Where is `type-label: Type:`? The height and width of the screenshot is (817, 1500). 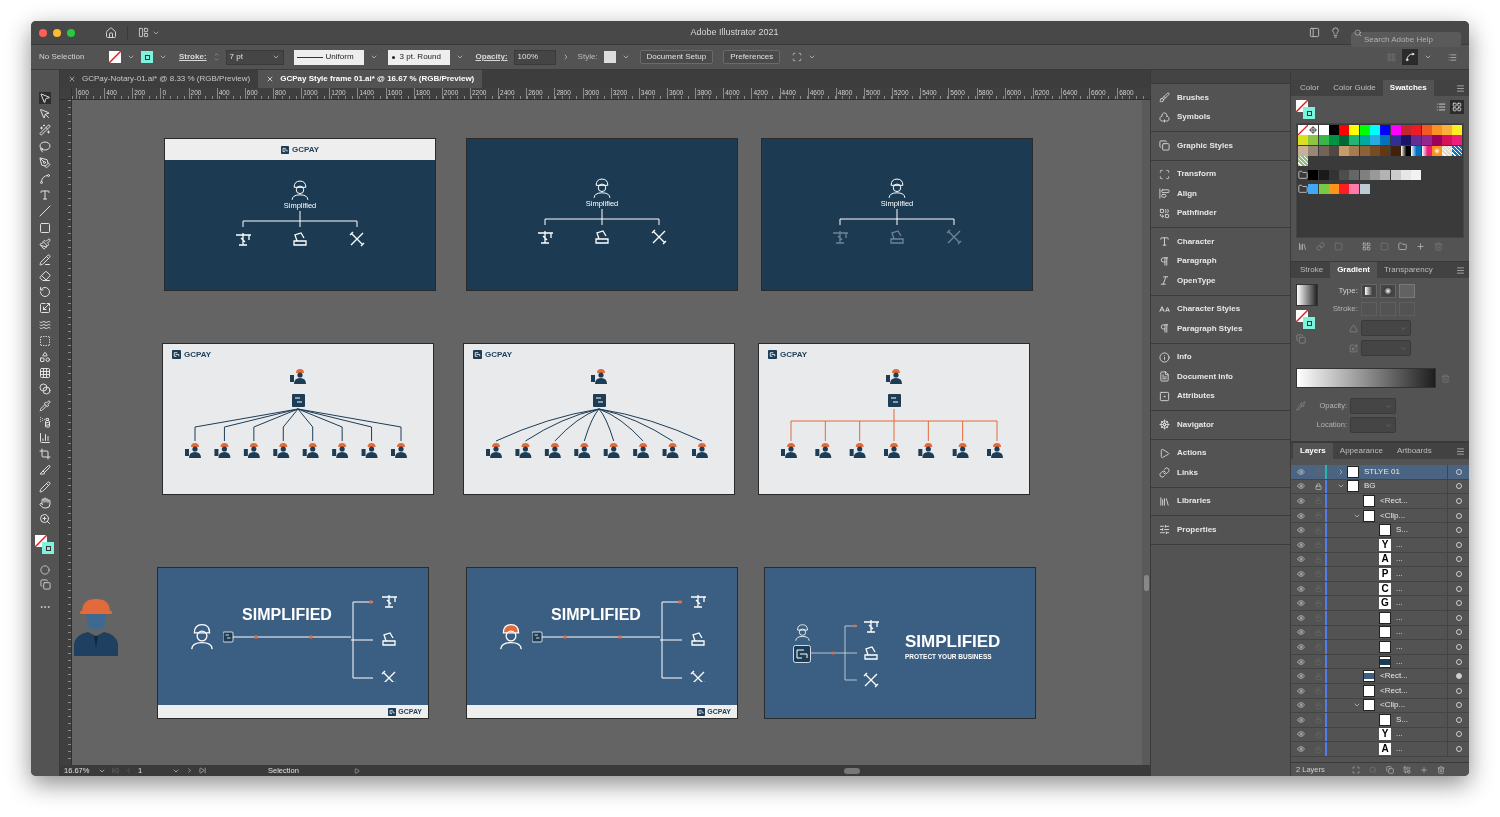
type-label: Type: is located at coordinates (1347, 291).